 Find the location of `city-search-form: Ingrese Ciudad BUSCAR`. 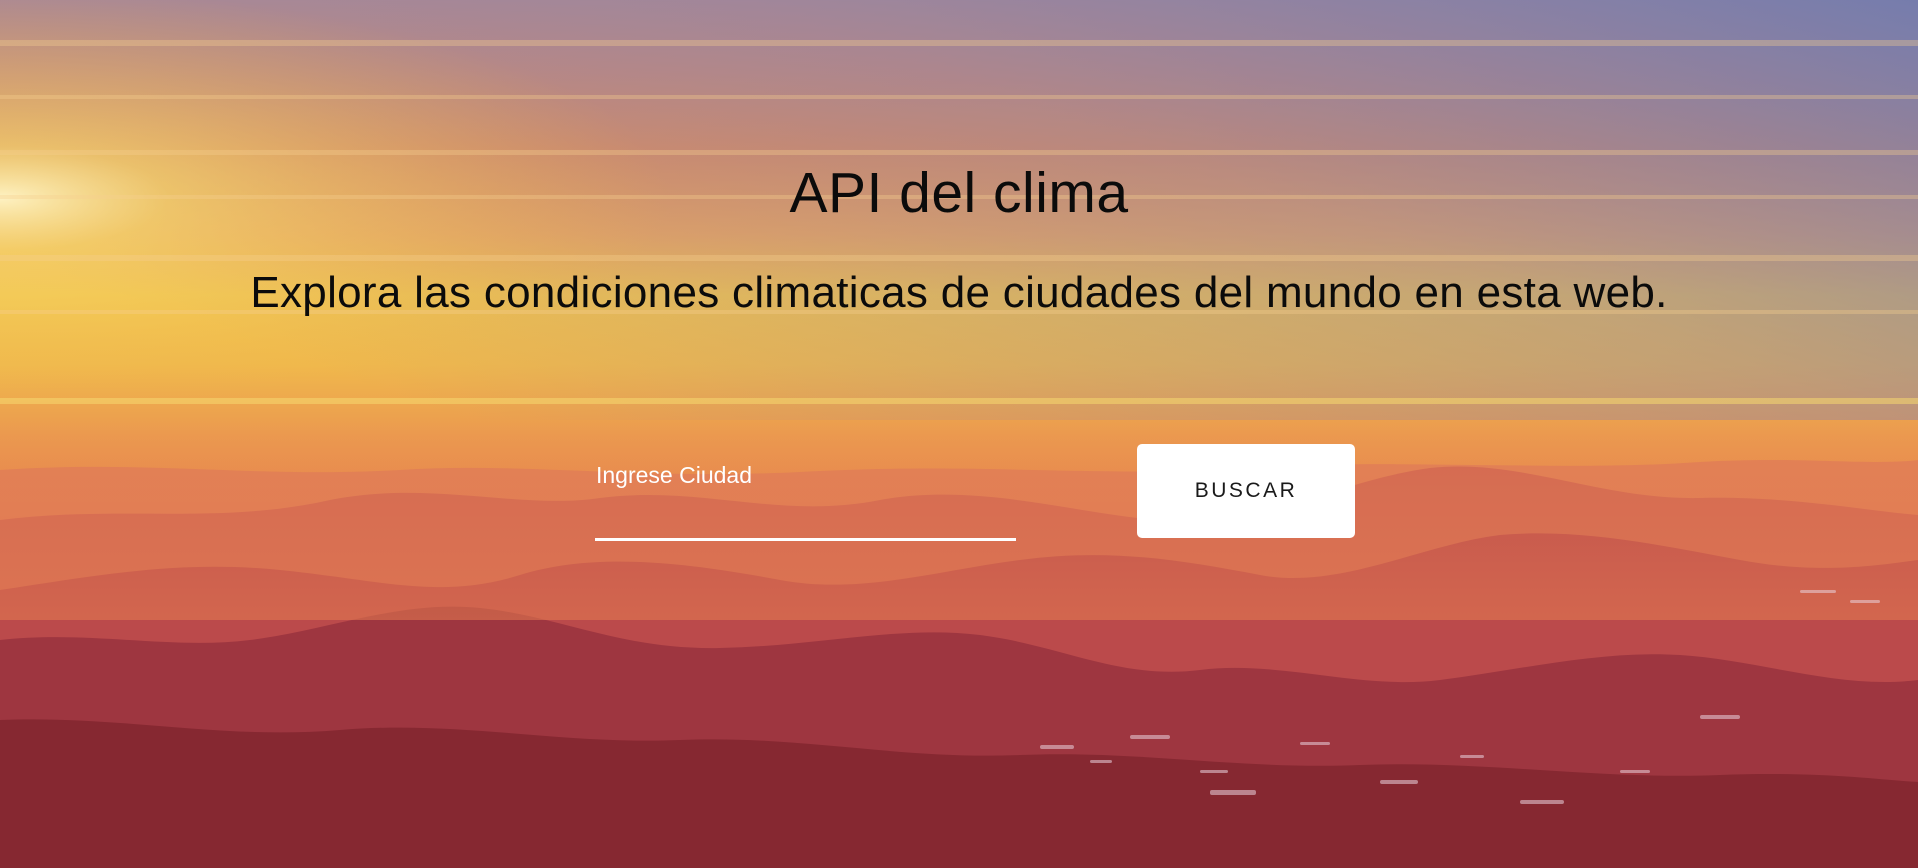

city-search-form: Ingrese Ciudad BUSCAR is located at coordinates (975, 490).